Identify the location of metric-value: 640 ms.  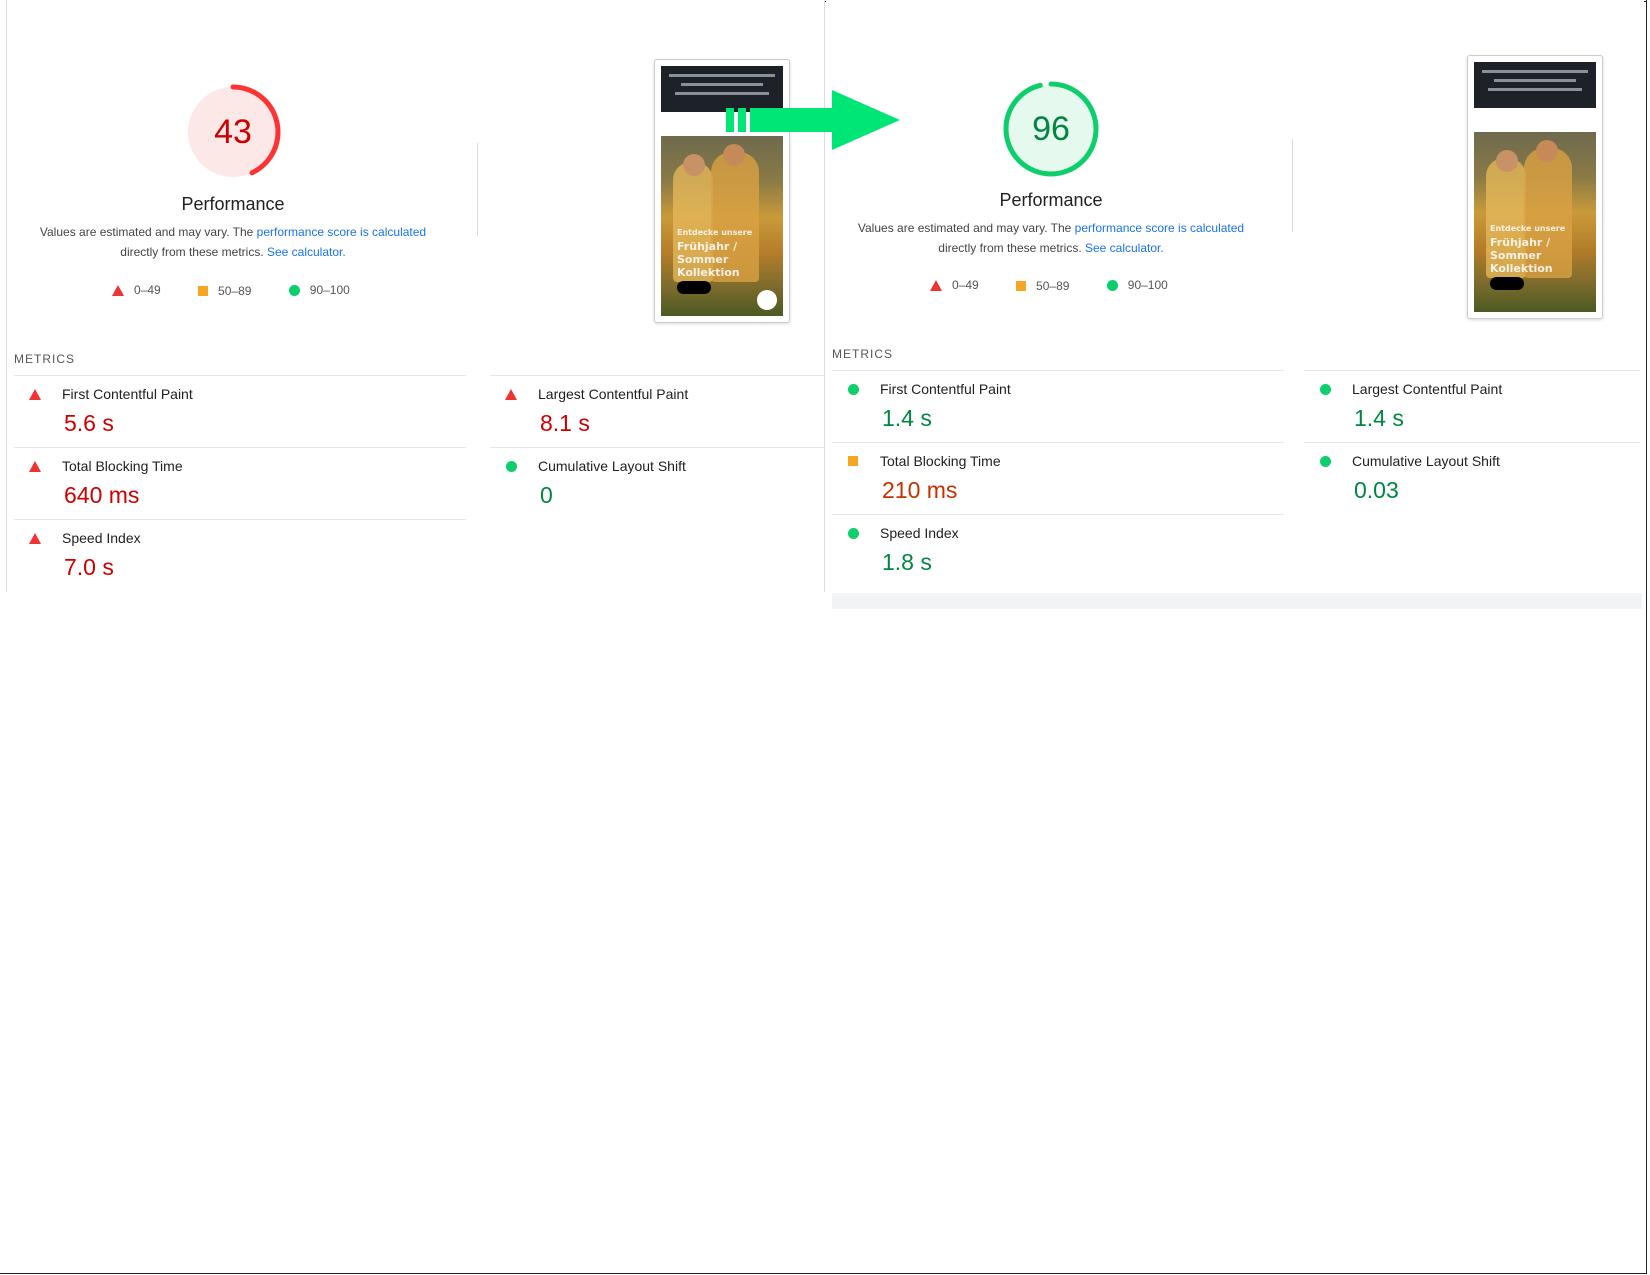
(102, 495).